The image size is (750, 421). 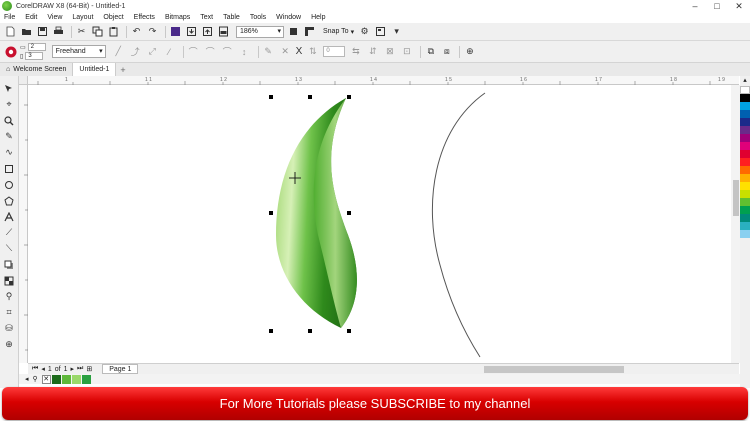 What do you see at coordinates (10, 51) in the screenshot?
I see `object-origin-icon` at bounding box center [10, 51].